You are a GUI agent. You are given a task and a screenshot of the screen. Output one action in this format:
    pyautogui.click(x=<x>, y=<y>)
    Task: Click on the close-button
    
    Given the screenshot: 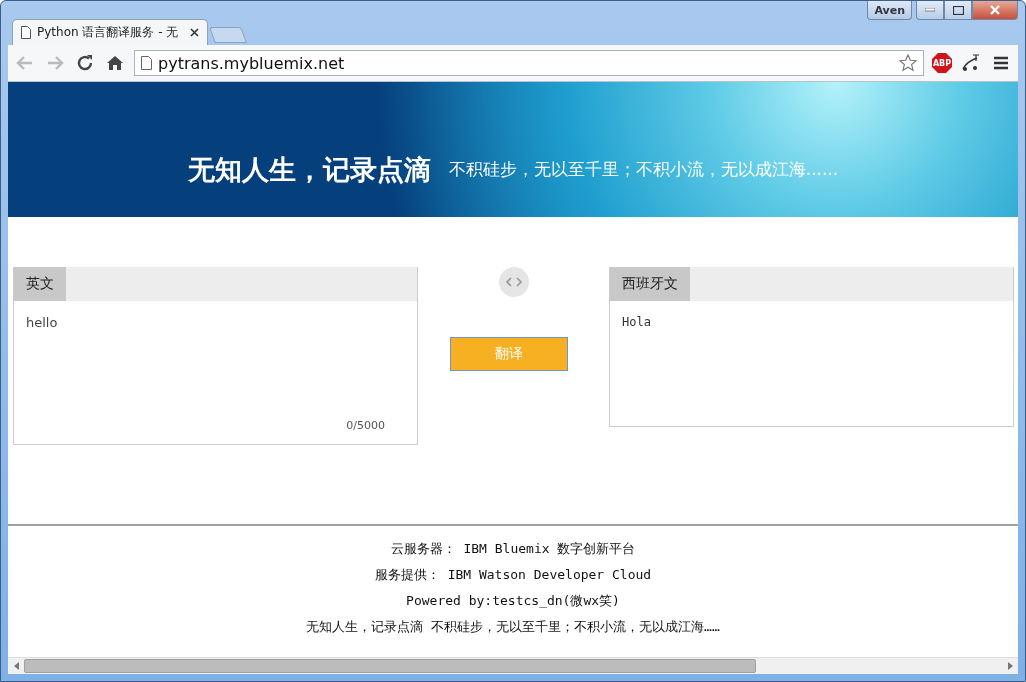 What is the action you would take?
    pyautogui.click(x=995, y=10)
    